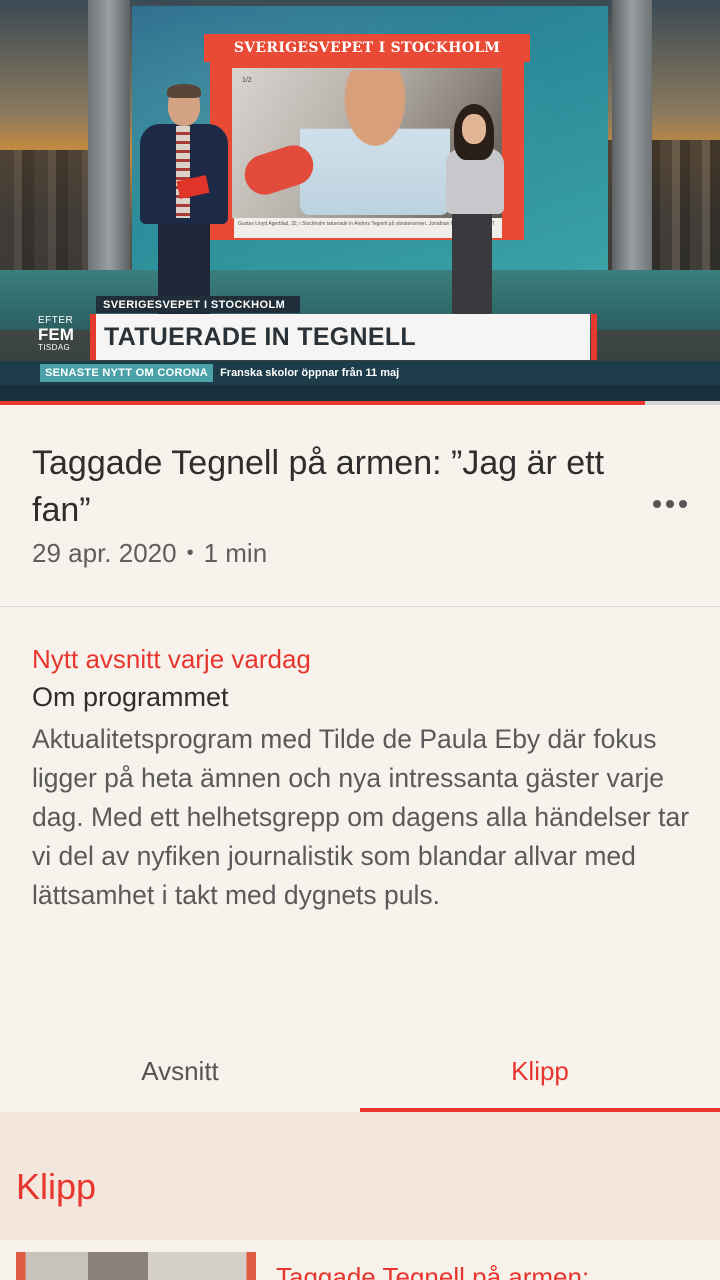 The height and width of the screenshot is (1280, 720). Describe the element at coordinates (432, 1271) in the screenshot. I see `clip-title: Taggade Tegnell på armen:` at that location.